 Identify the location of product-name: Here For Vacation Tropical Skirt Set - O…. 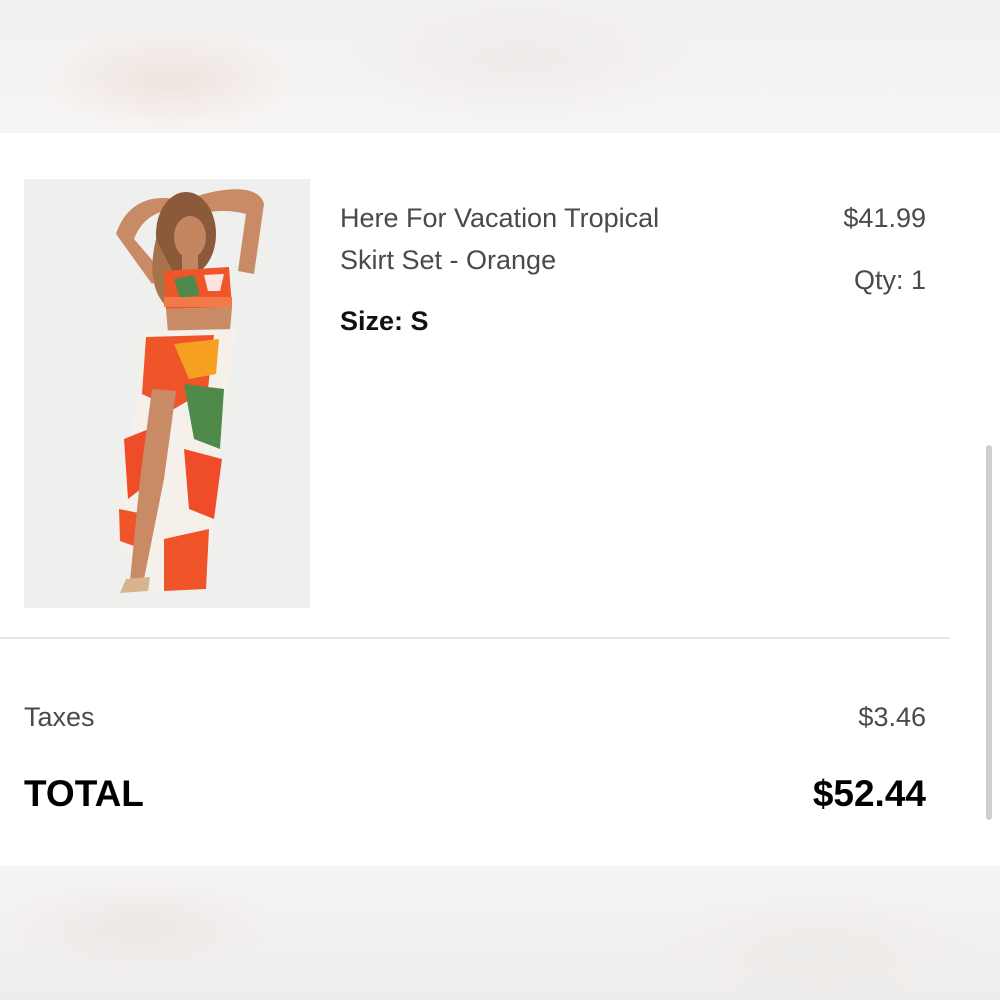
(530, 239).